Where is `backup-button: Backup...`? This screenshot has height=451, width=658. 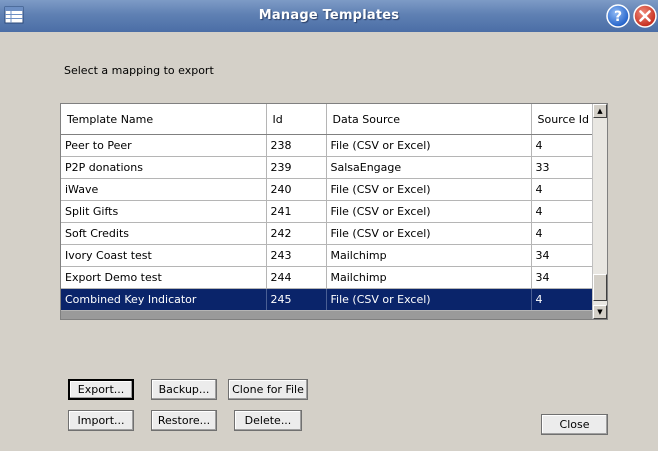 backup-button: Backup... is located at coordinates (184, 389).